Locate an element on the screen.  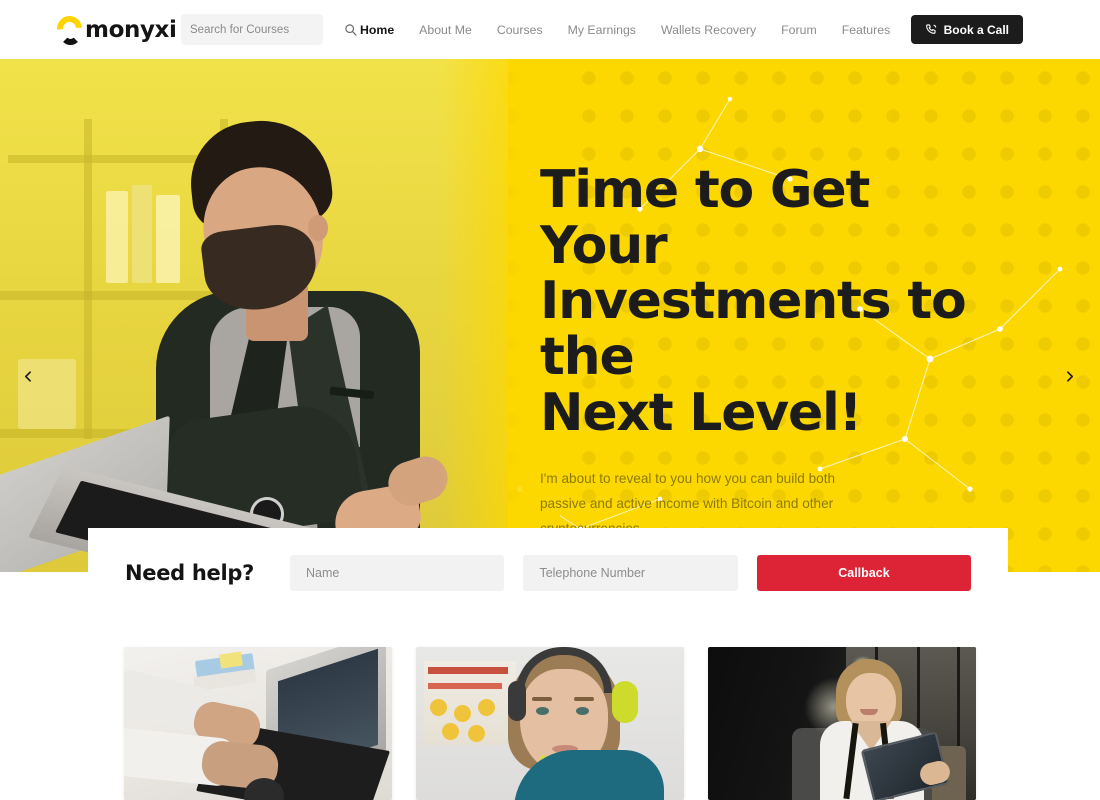
telephone-input is located at coordinates (630, 573).